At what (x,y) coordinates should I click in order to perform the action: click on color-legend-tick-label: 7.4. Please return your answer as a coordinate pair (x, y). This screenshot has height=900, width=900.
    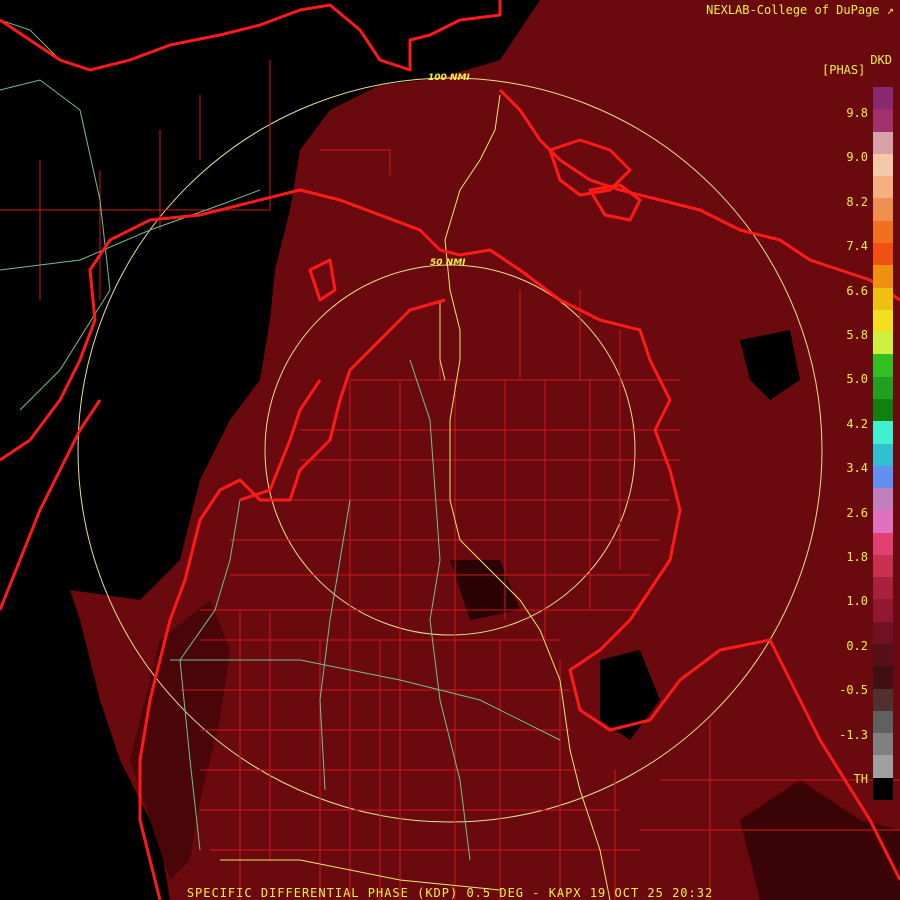
    Looking at the image, I should click on (857, 246).